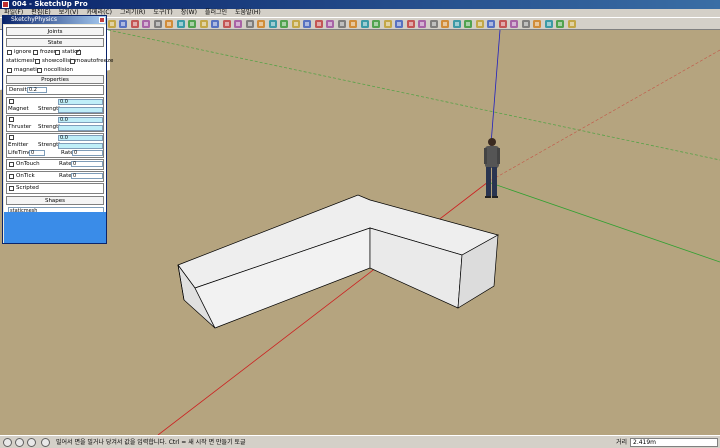 Image resolution: width=720 pixels, height=448 pixels. Describe the element at coordinates (55, 105) in the screenshot. I see `magnet-group: 0.0 Magnet Strength` at that location.